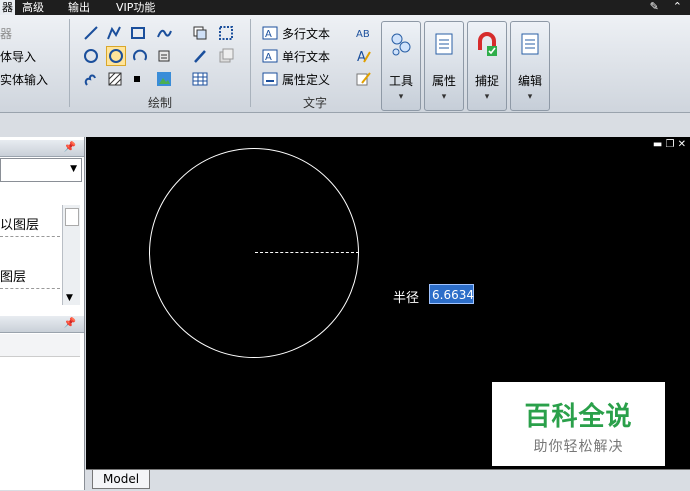 The width and height of the screenshot is (690, 491). What do you see at coordinates (677, 6) in the screenshot?
I see `minimize-ribbon-icon: ⌃` at bounding box center [677, 6].